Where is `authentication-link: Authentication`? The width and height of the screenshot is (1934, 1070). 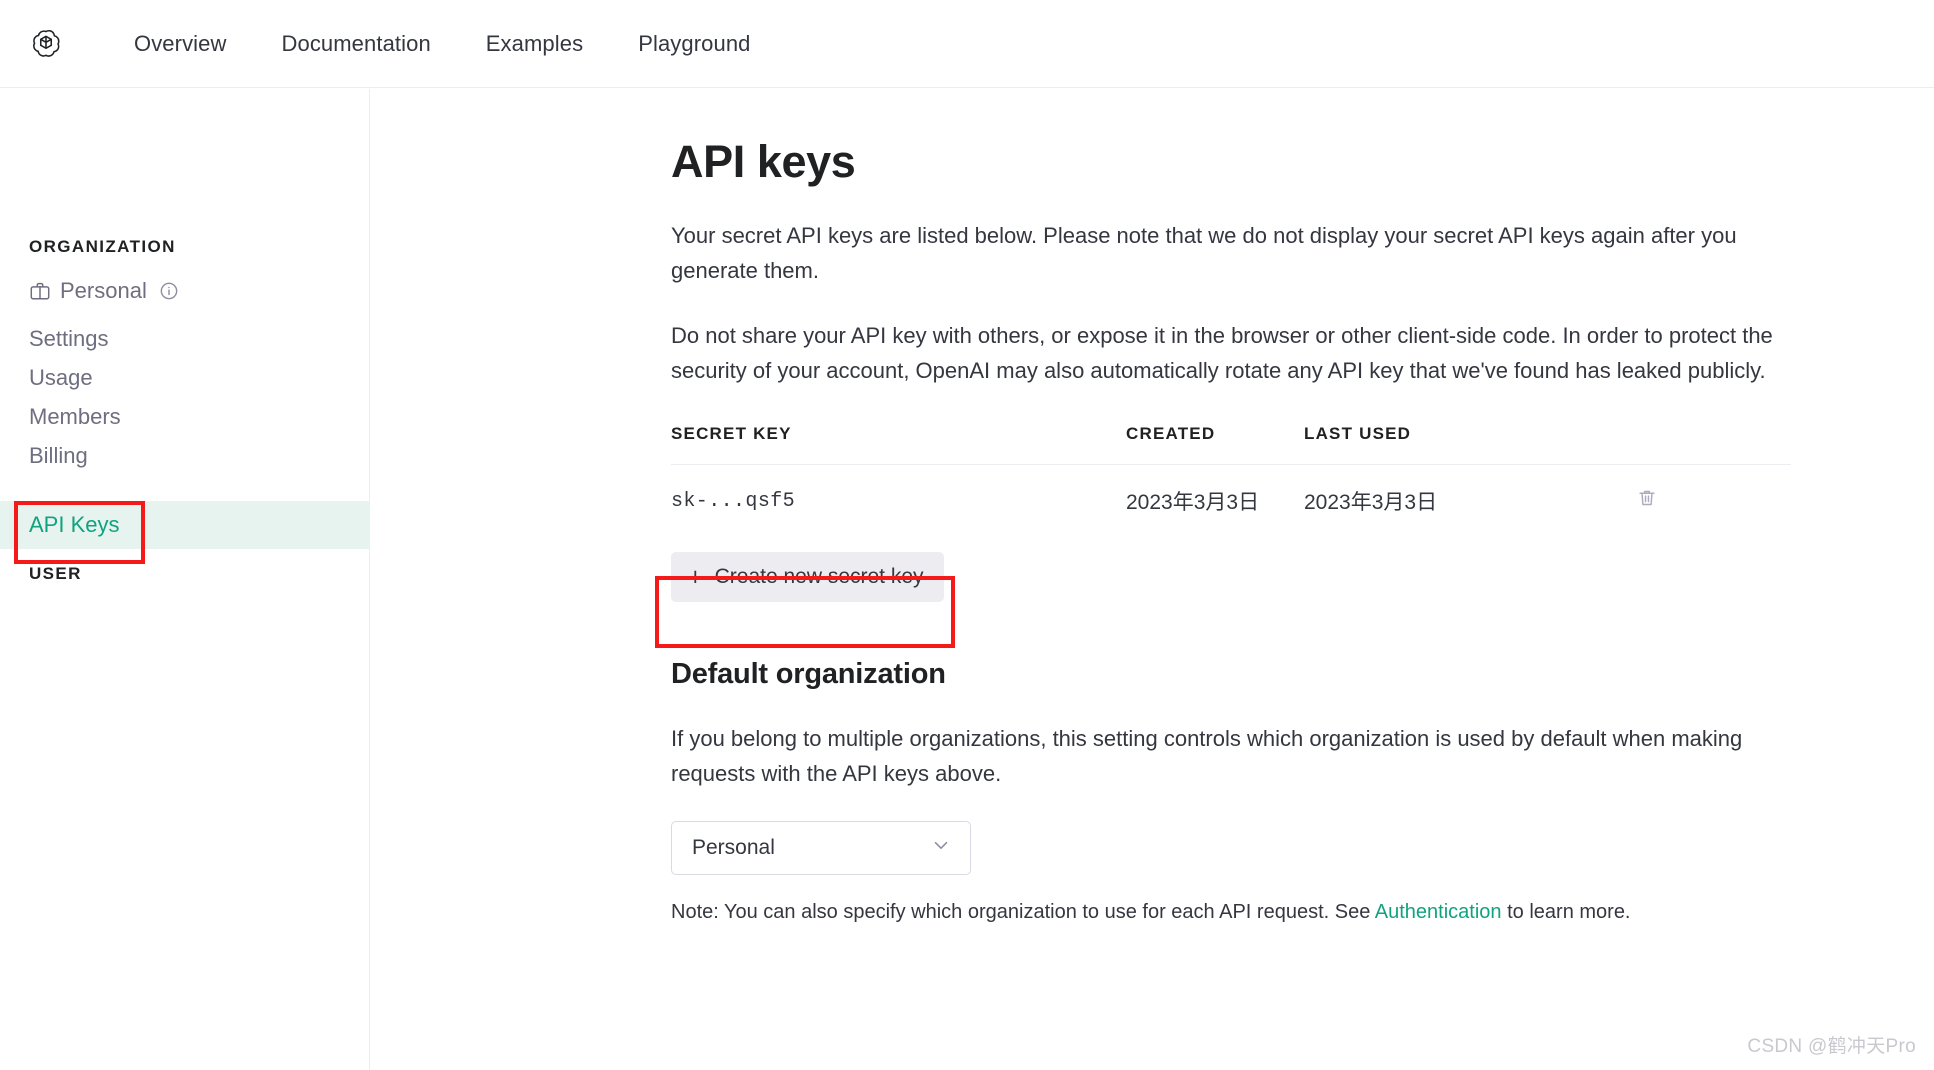
authentication-link: Authentication is located at coordinates (1438, 912).